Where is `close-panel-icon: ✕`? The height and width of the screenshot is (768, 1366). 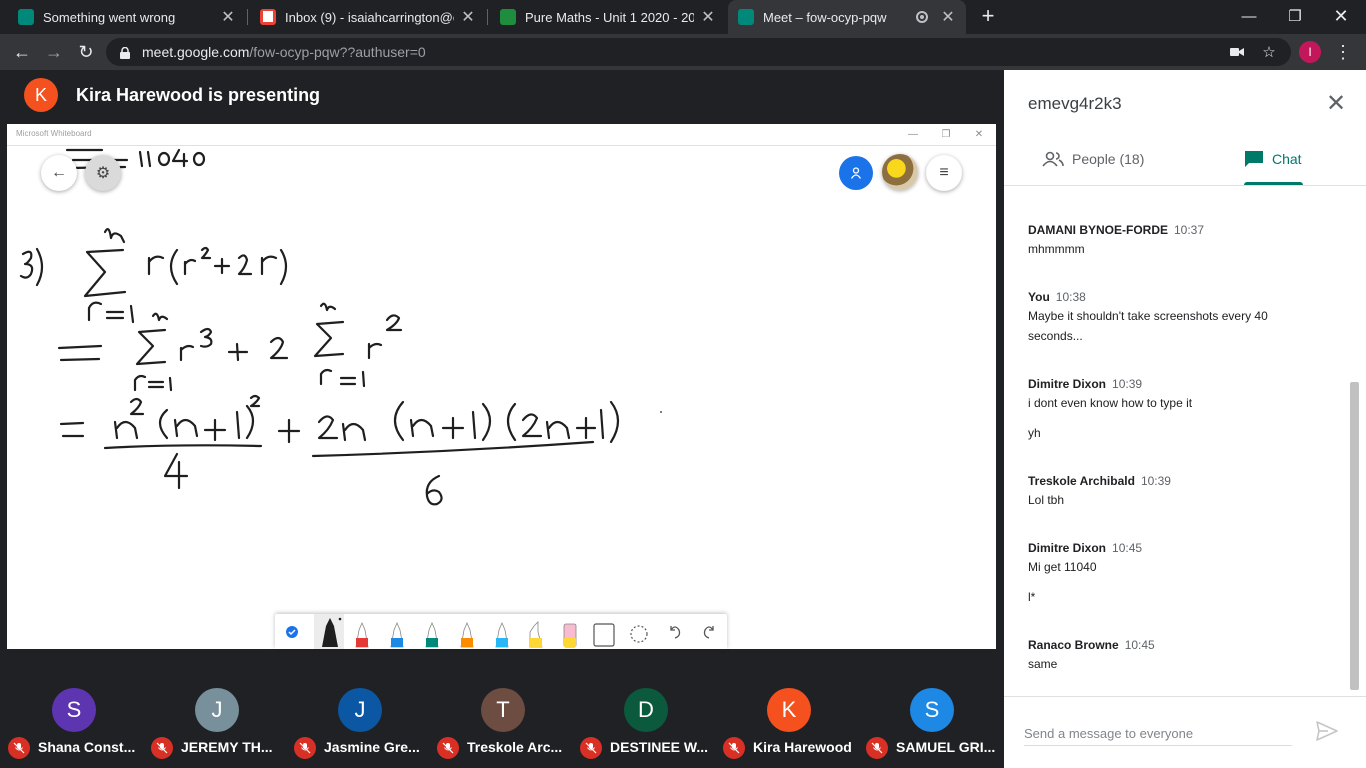
close-panel-icon: ✕ is located at coordinates (1336, 104).